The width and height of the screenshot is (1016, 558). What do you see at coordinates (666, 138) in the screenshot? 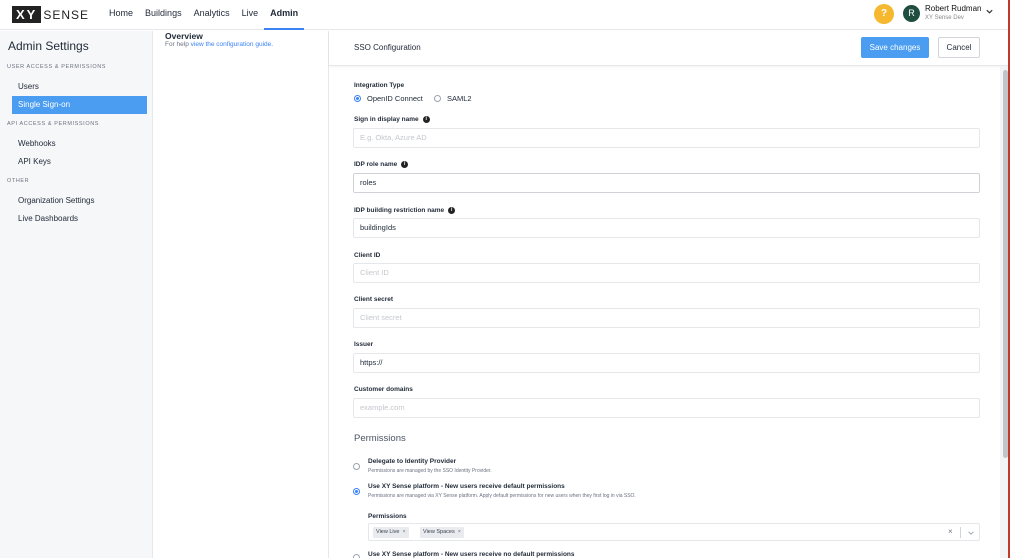
I see `display-name-input: E.g. Okta, Azure AD` at bounding box center [666, 138].